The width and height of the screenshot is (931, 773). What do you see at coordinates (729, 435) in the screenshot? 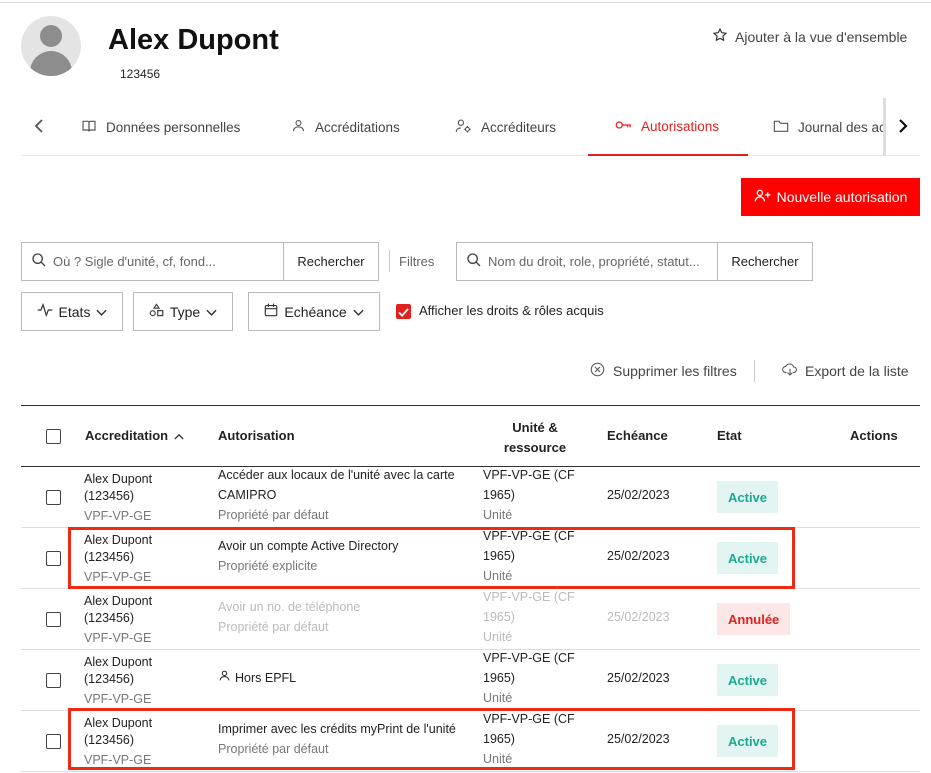
I see `col-state: Etat` at bounding box center [729, 435].